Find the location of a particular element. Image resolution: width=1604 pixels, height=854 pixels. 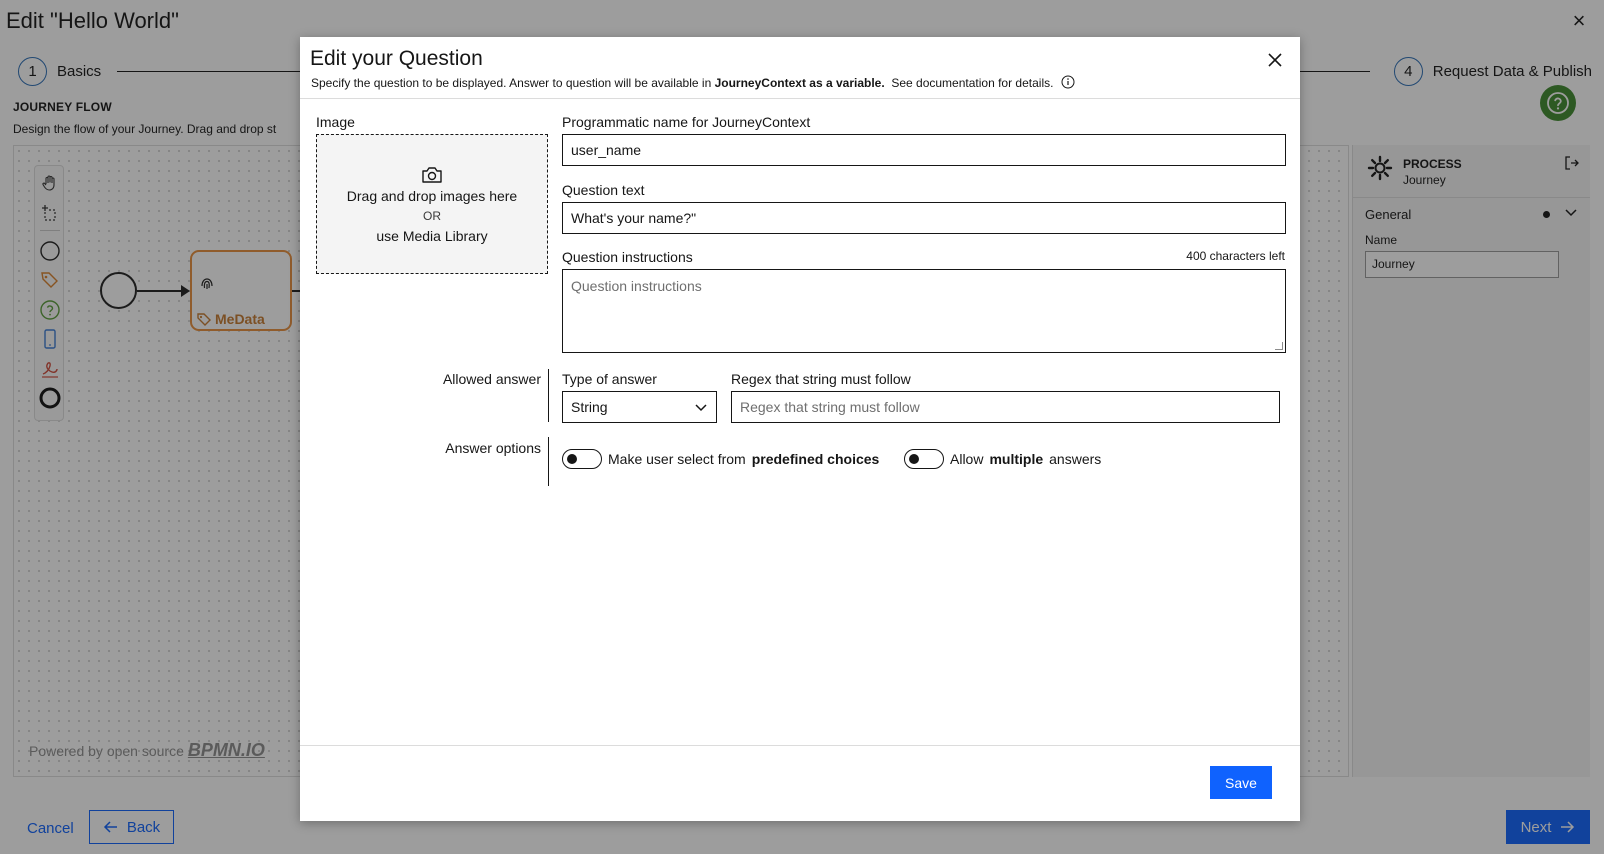

info-icon is located at coordinates (1068, 82).